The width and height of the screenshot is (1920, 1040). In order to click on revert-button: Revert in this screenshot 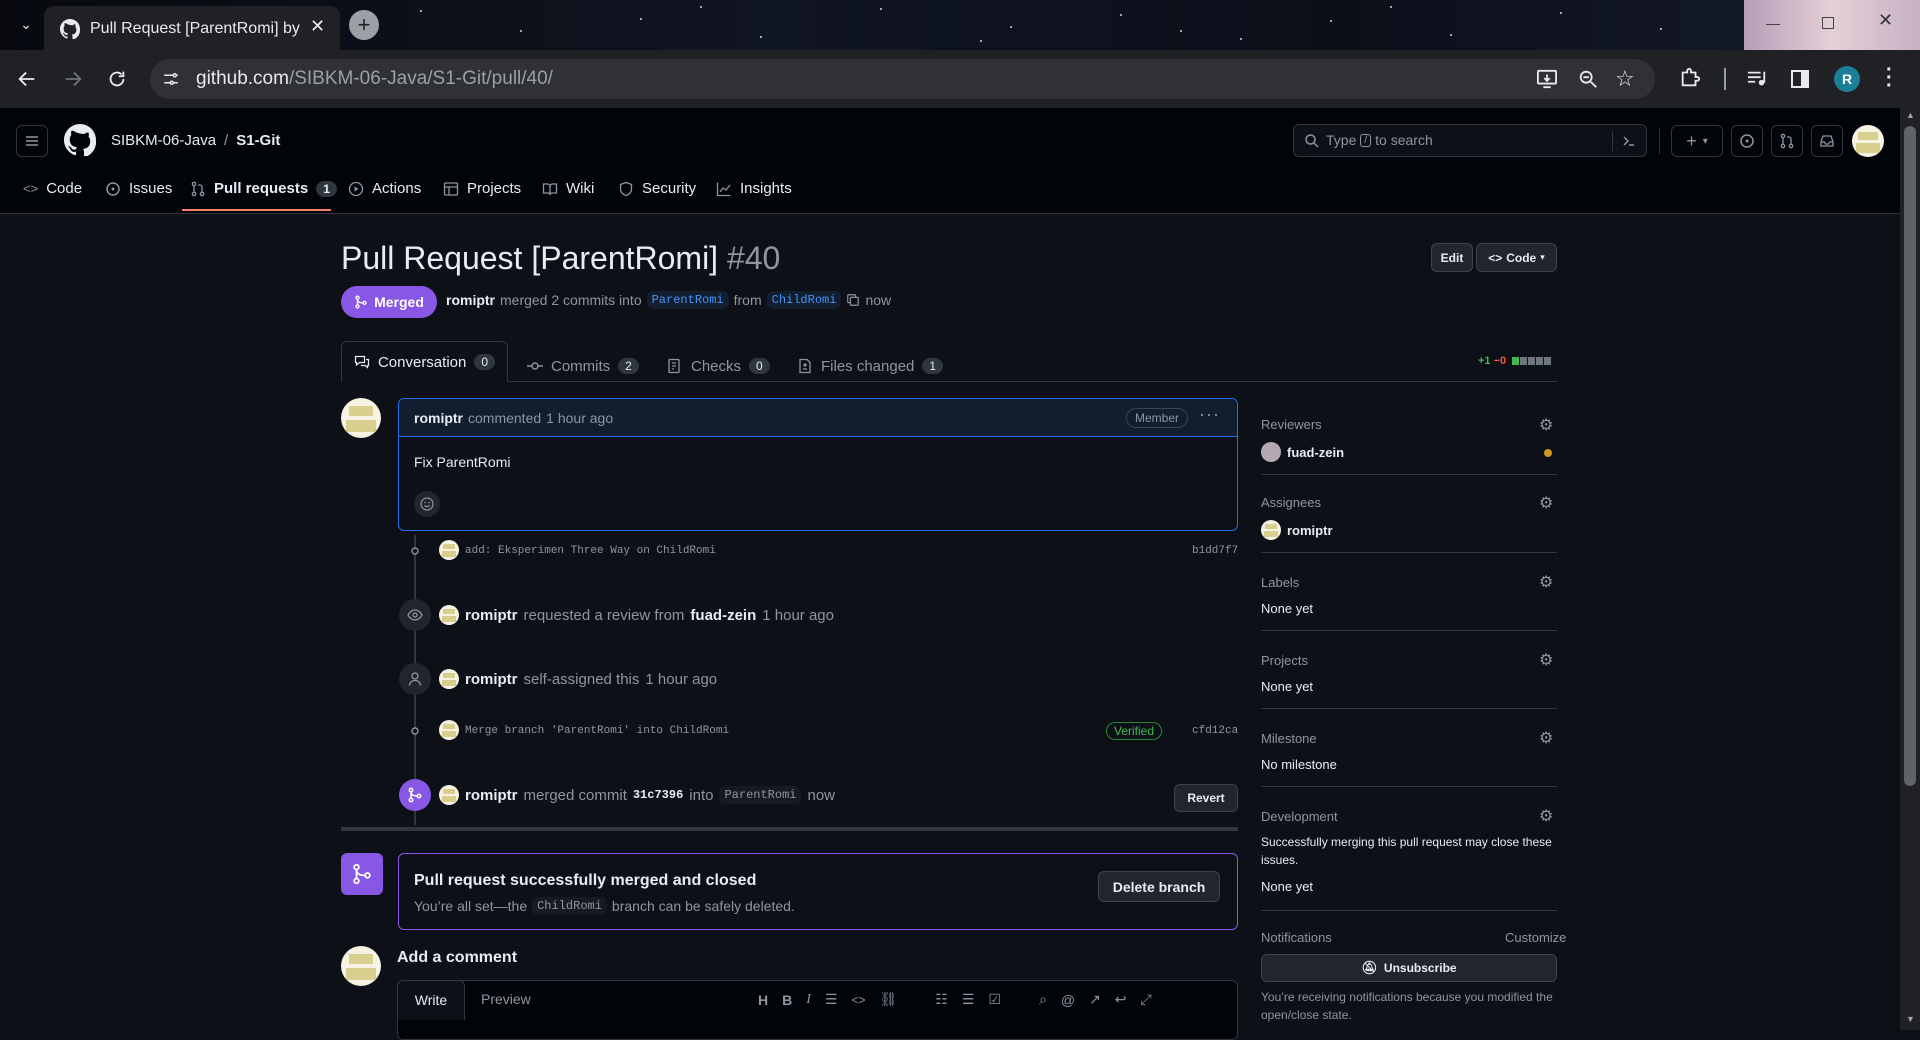, I will do `click(1206, 798)`.